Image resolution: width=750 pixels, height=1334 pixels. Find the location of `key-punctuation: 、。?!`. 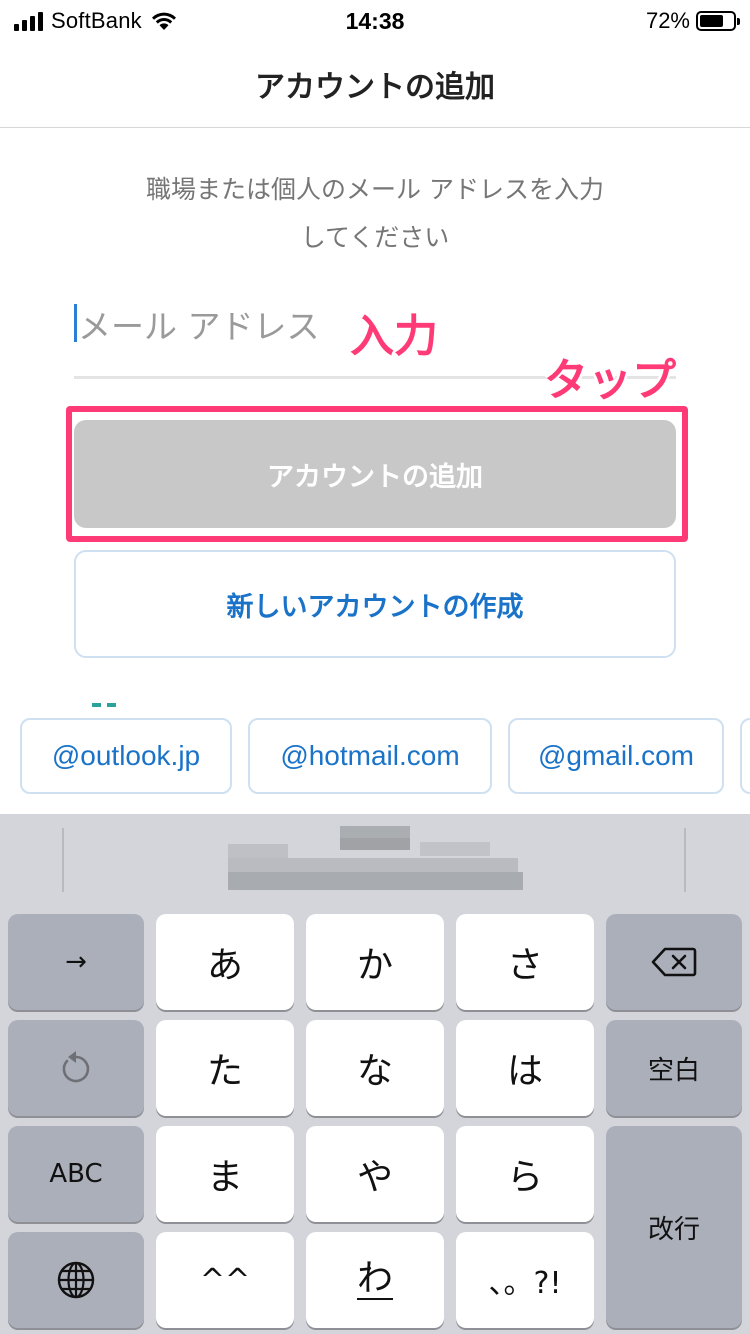

key-punctuation: 、。?! is located at coordinates (525, 1280).